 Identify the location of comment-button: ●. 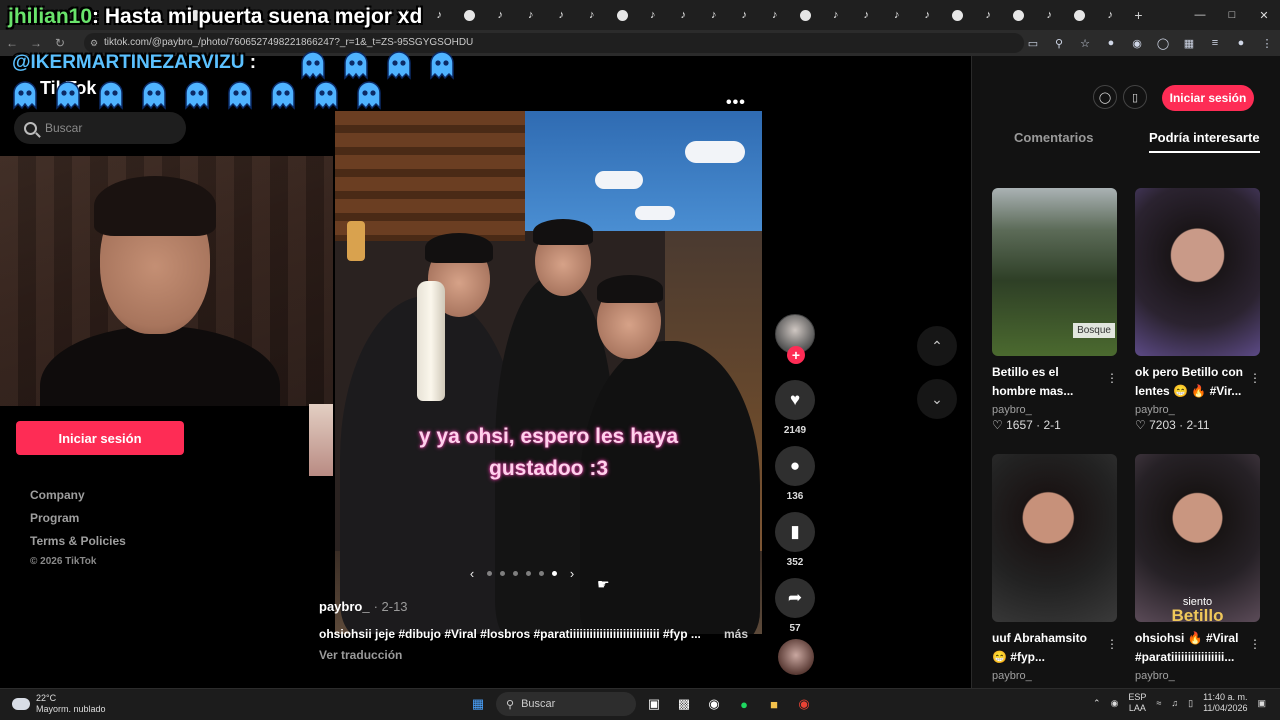
(795, 466).